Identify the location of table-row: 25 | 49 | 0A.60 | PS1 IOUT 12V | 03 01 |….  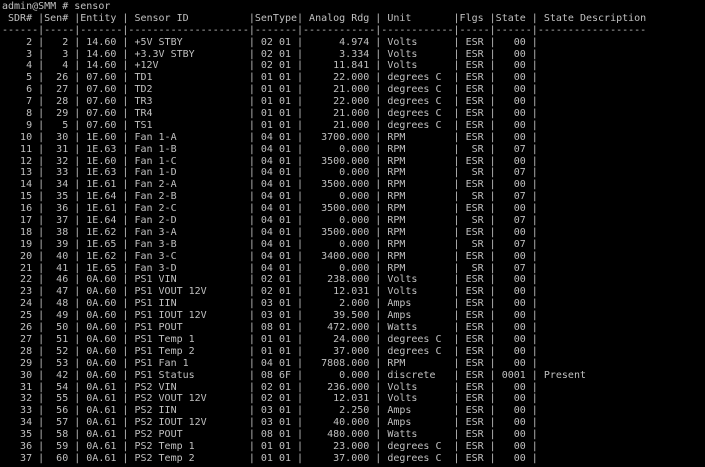
(270, 316).